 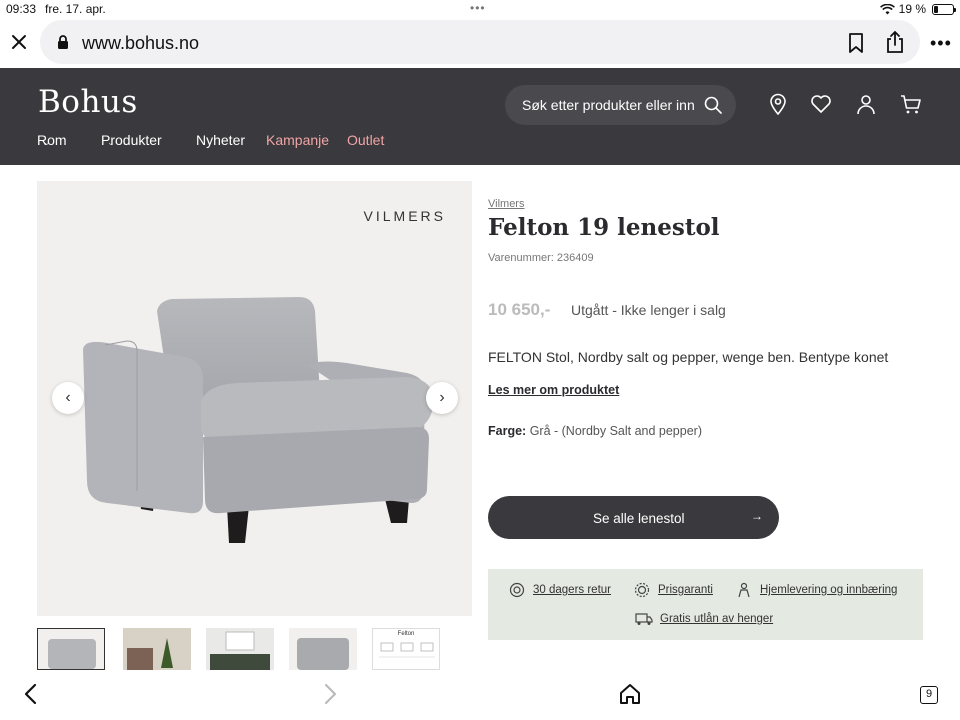 I want to click on see-all-armchairs-button: Se alle lenestol →, so click(x=633, y=517).